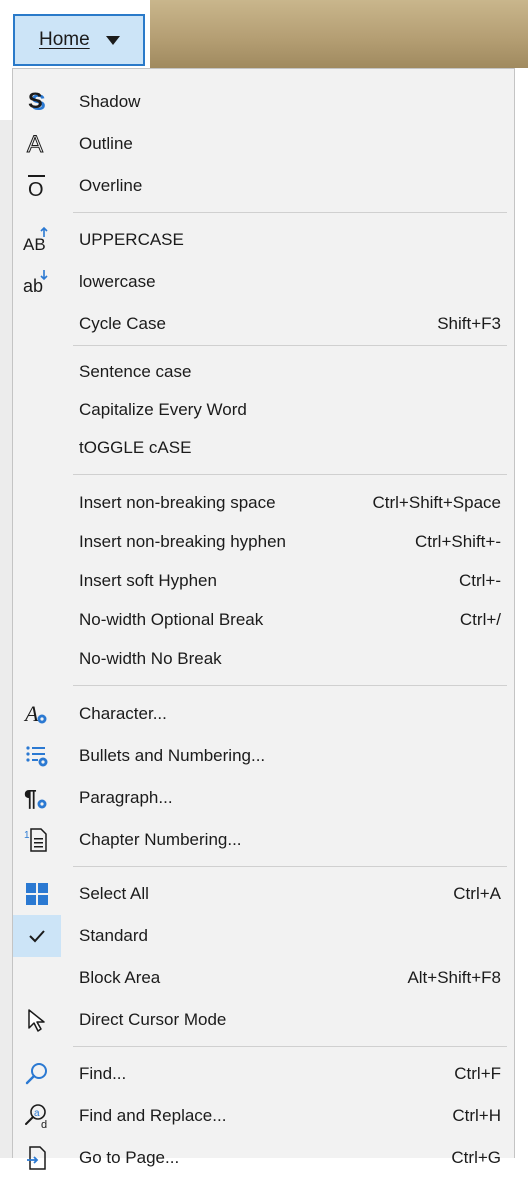  I want to click on menu-item-no-width-optional-break: No-width Optional Break Ctrl+/, so click(263, 620).